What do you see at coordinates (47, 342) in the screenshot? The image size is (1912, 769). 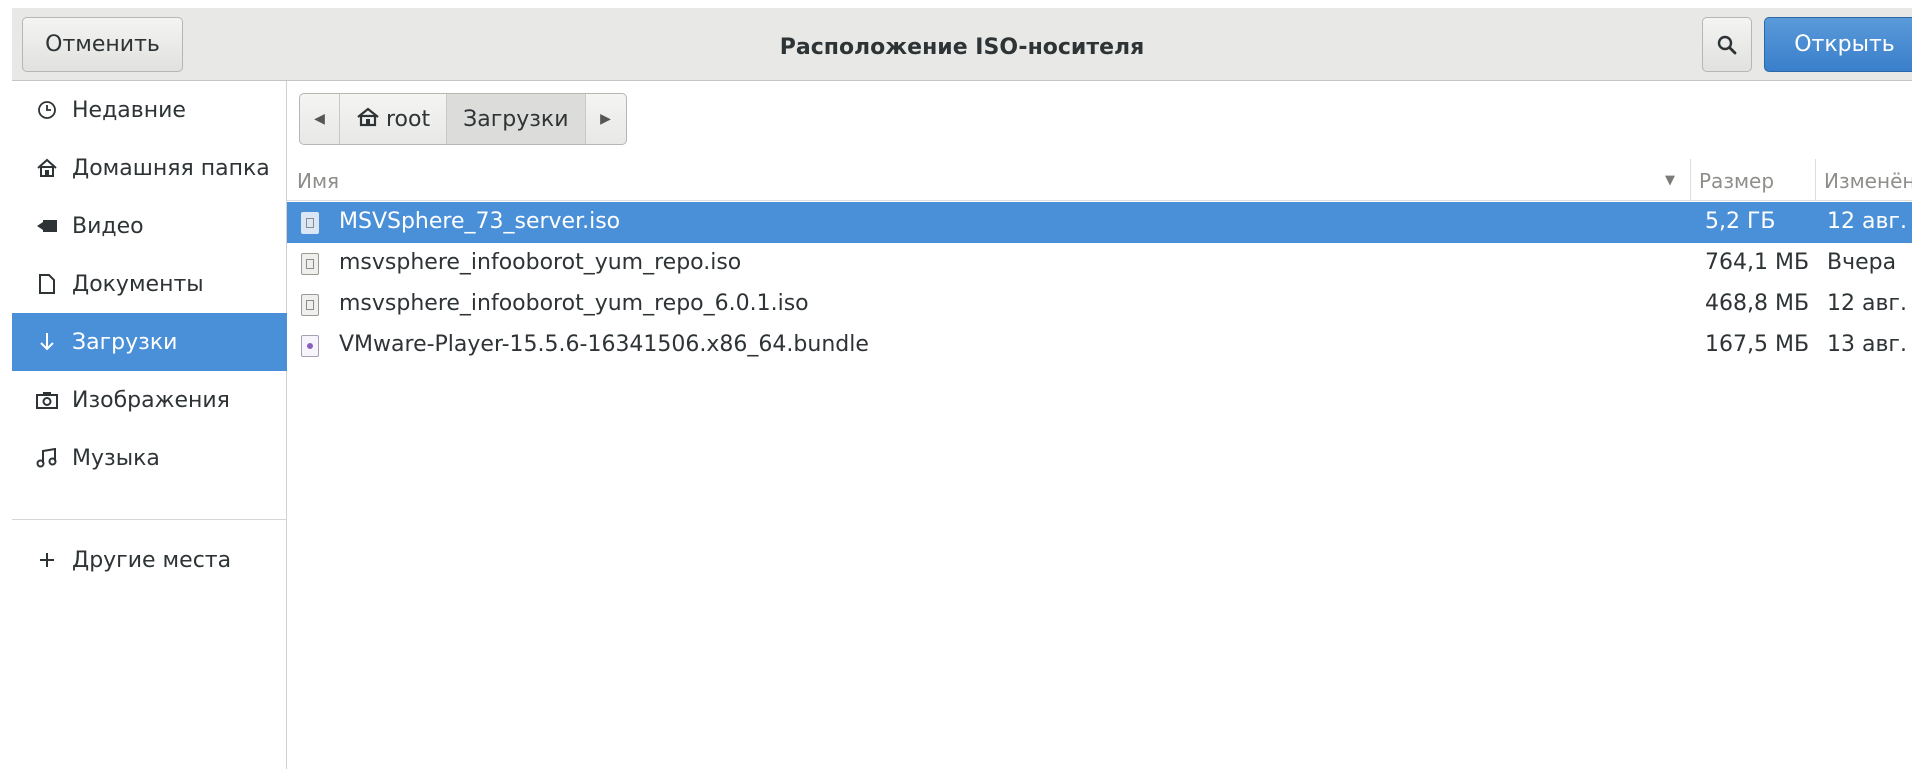 I see `download-icon` at bounding box center [47, 342].